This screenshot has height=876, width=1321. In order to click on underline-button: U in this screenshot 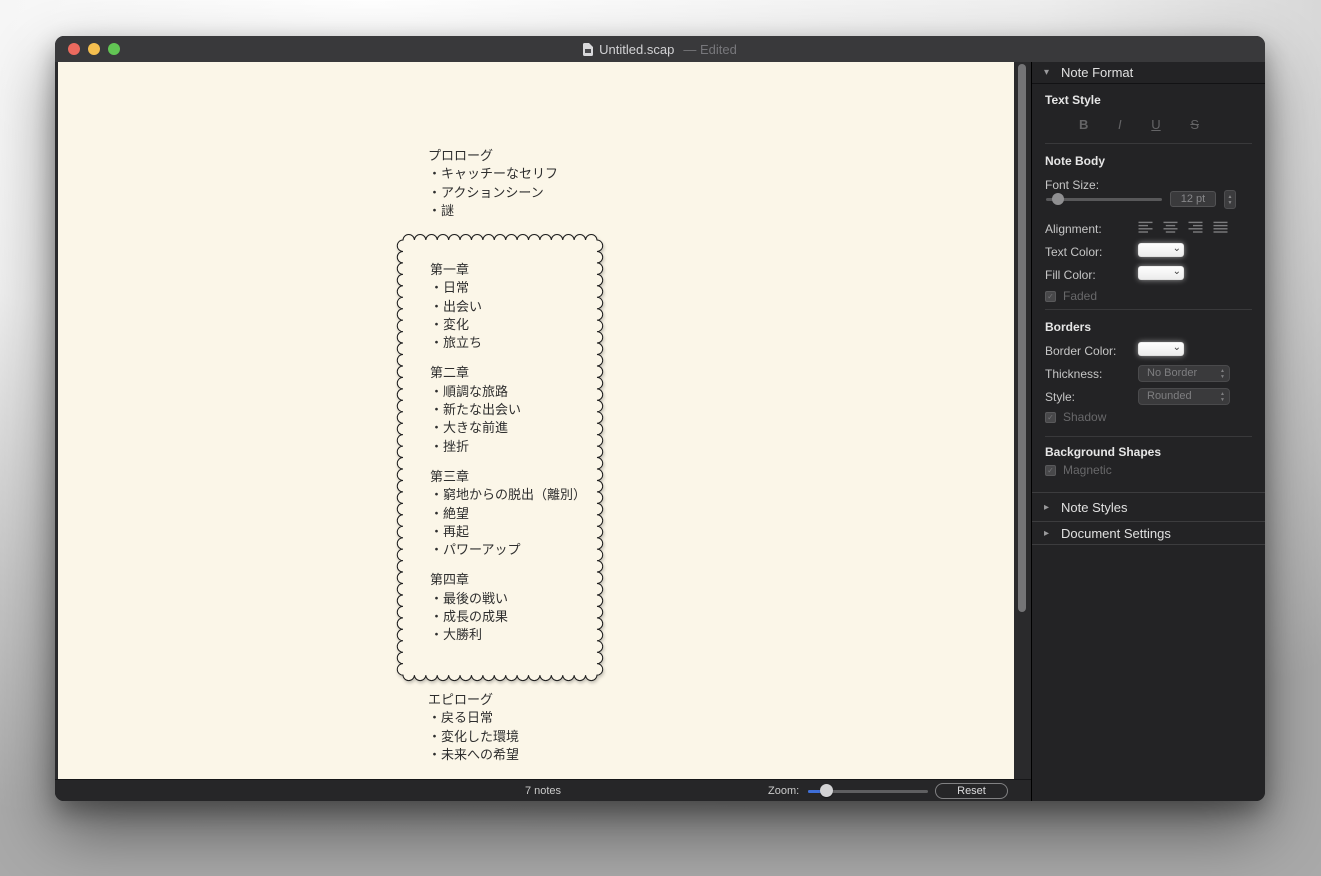, I will do `click(1155, 124)`.